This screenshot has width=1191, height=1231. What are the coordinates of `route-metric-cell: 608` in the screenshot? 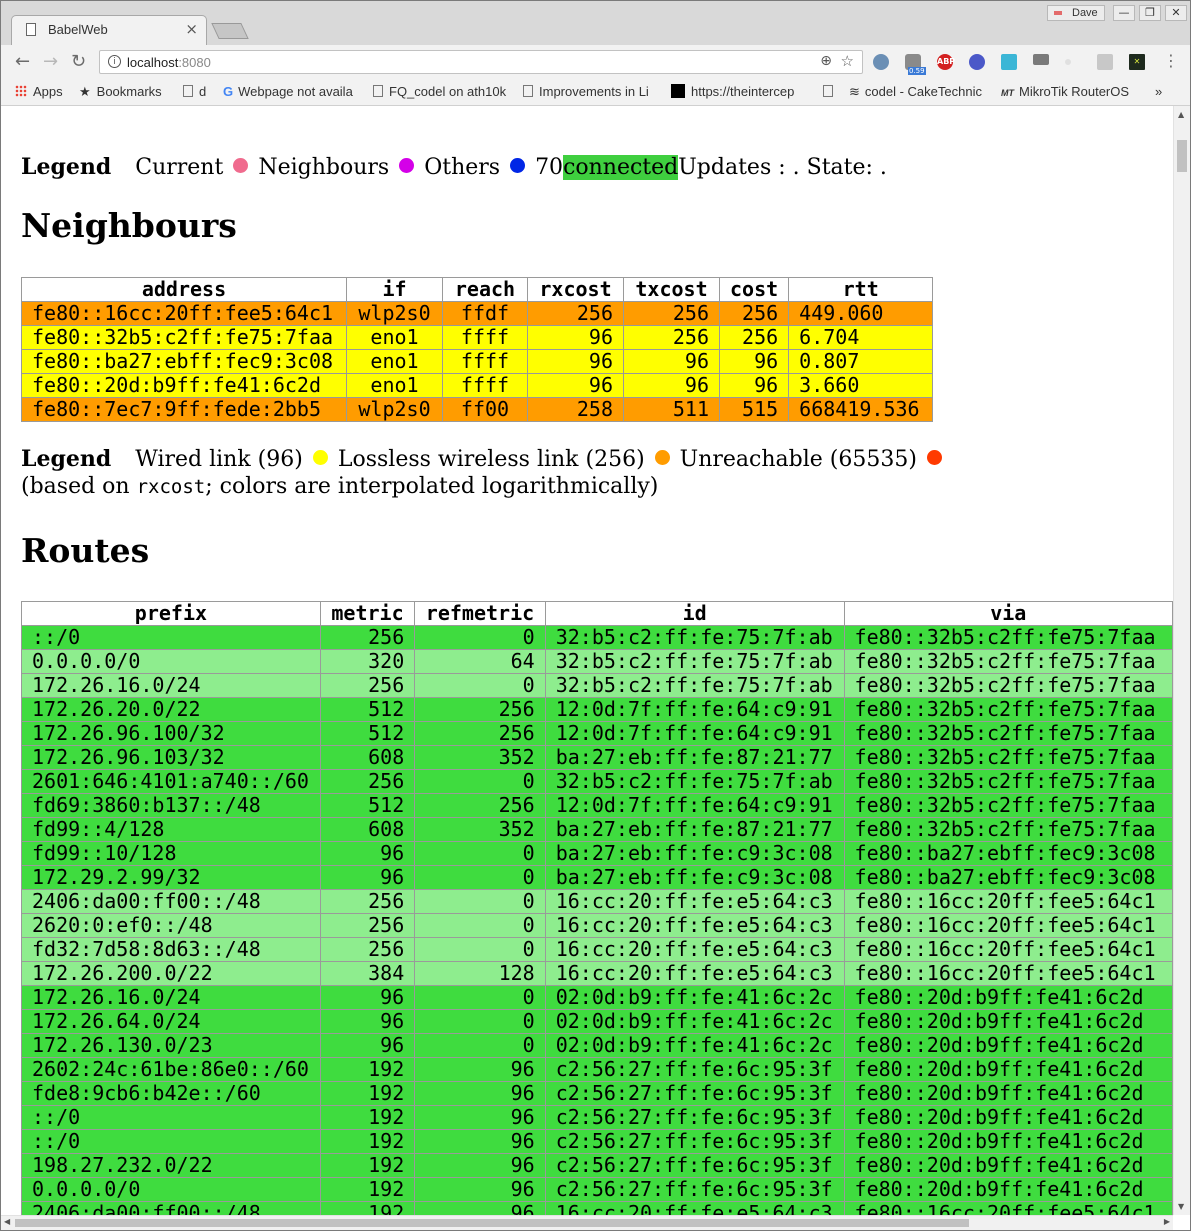 It's located at (367, 829).